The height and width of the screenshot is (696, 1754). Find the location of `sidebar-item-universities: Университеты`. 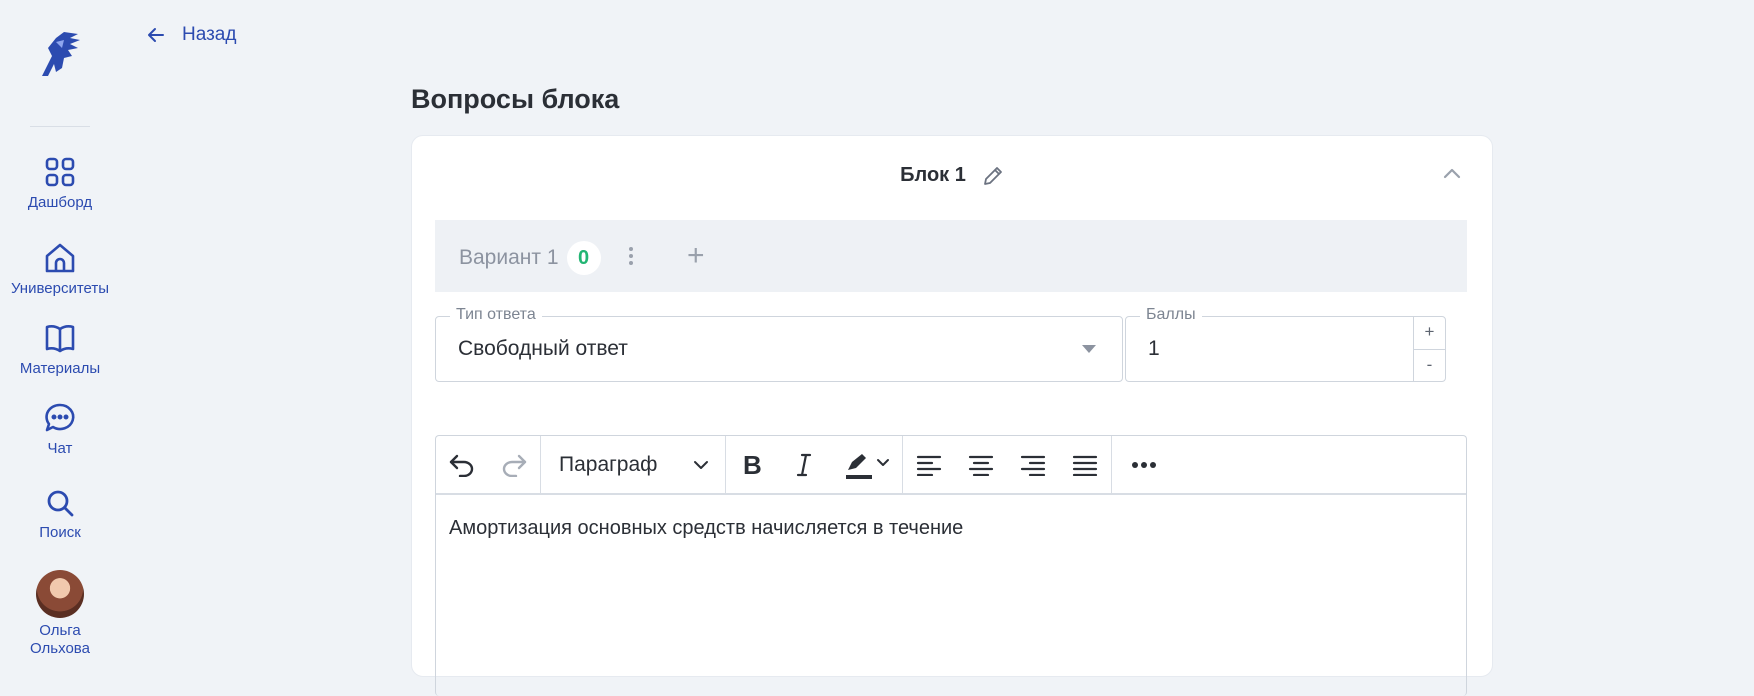

sidebar-item-universities: Университеты is located at coordinates (60, 269).